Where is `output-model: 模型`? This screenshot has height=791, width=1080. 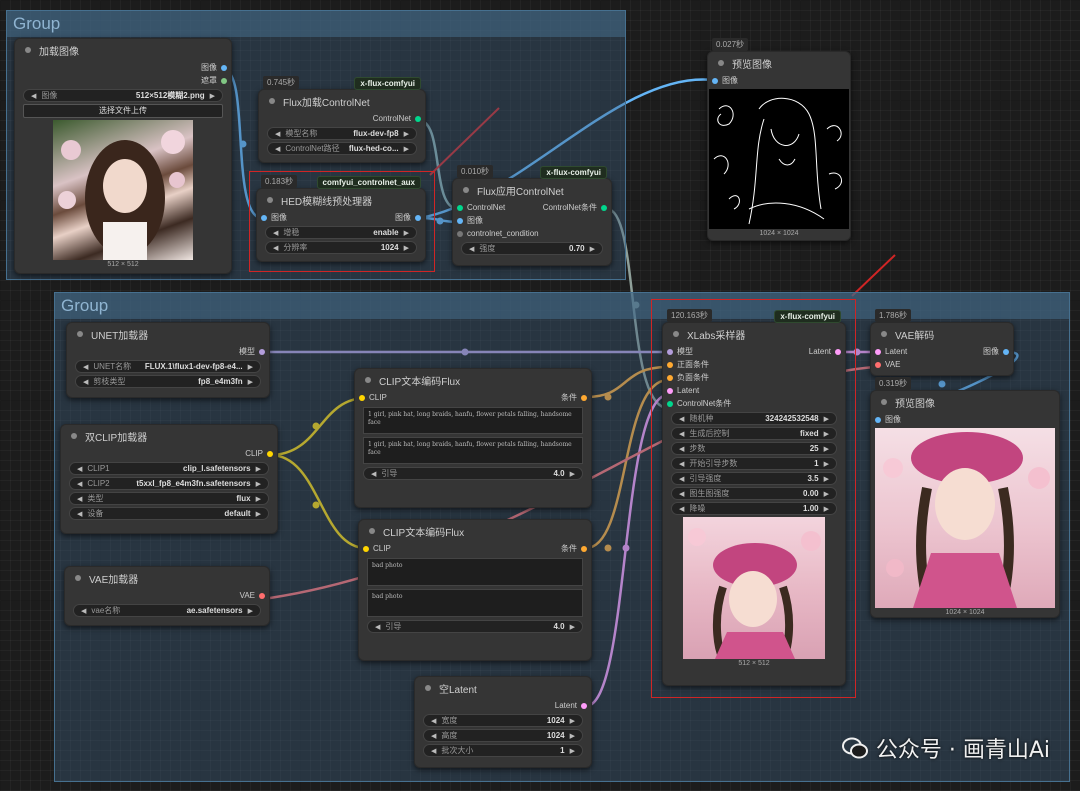
output-model: 模型 is located at coordinates (168, 351).